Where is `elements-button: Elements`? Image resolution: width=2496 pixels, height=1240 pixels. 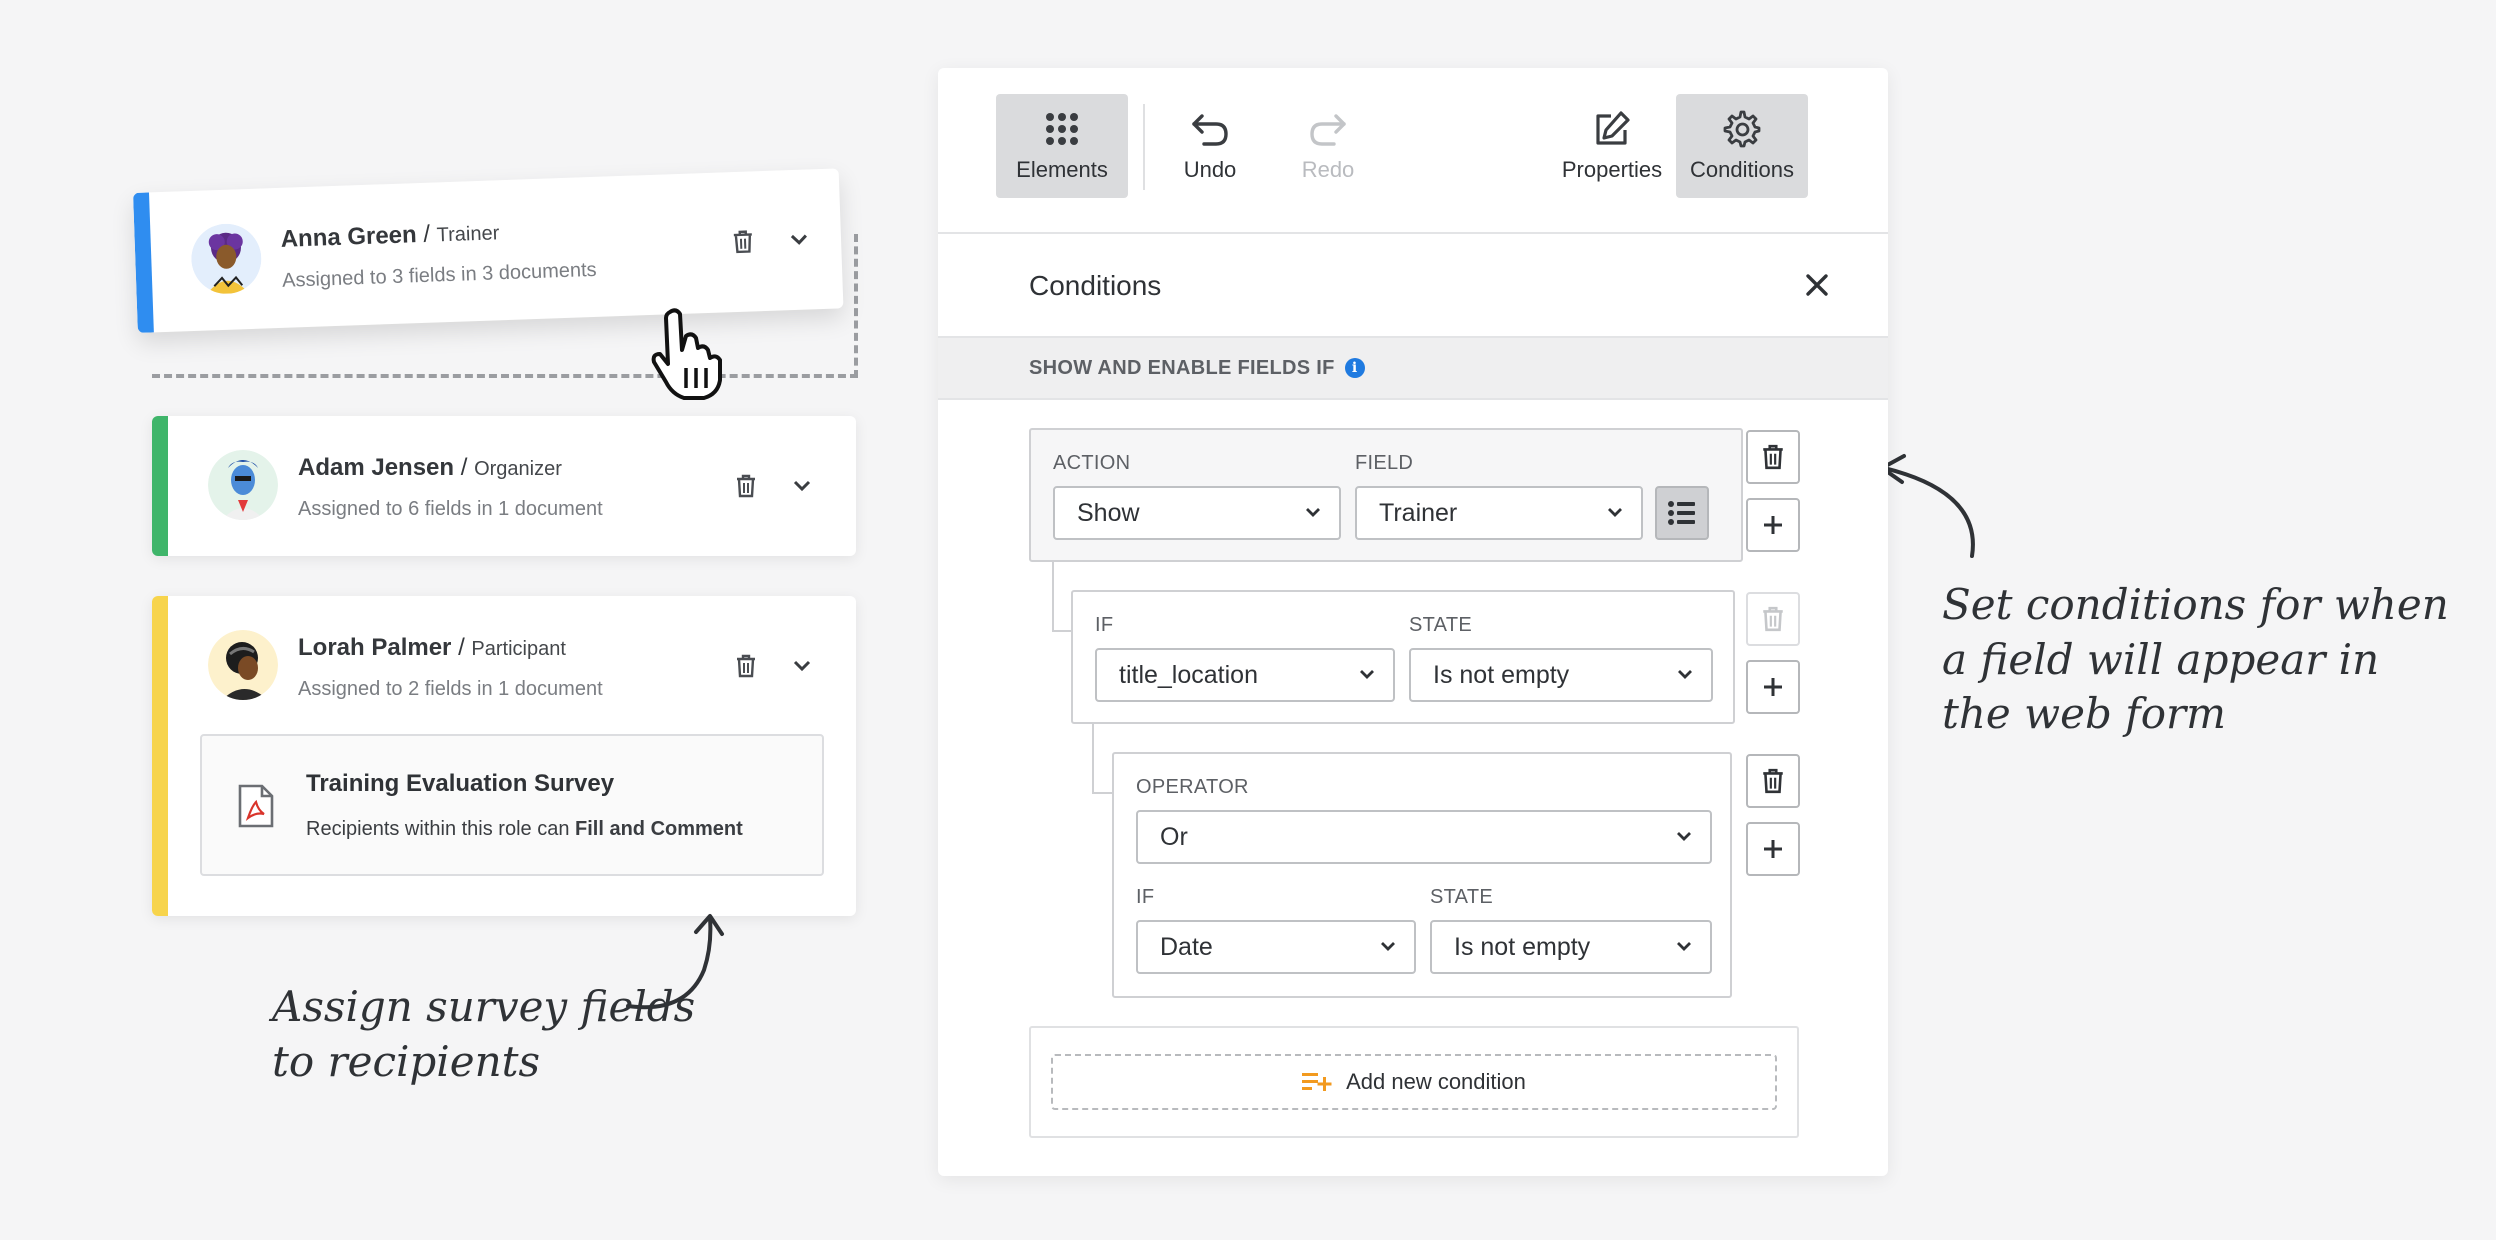
elements-button: Elements is located at coordinates (1062, 146).